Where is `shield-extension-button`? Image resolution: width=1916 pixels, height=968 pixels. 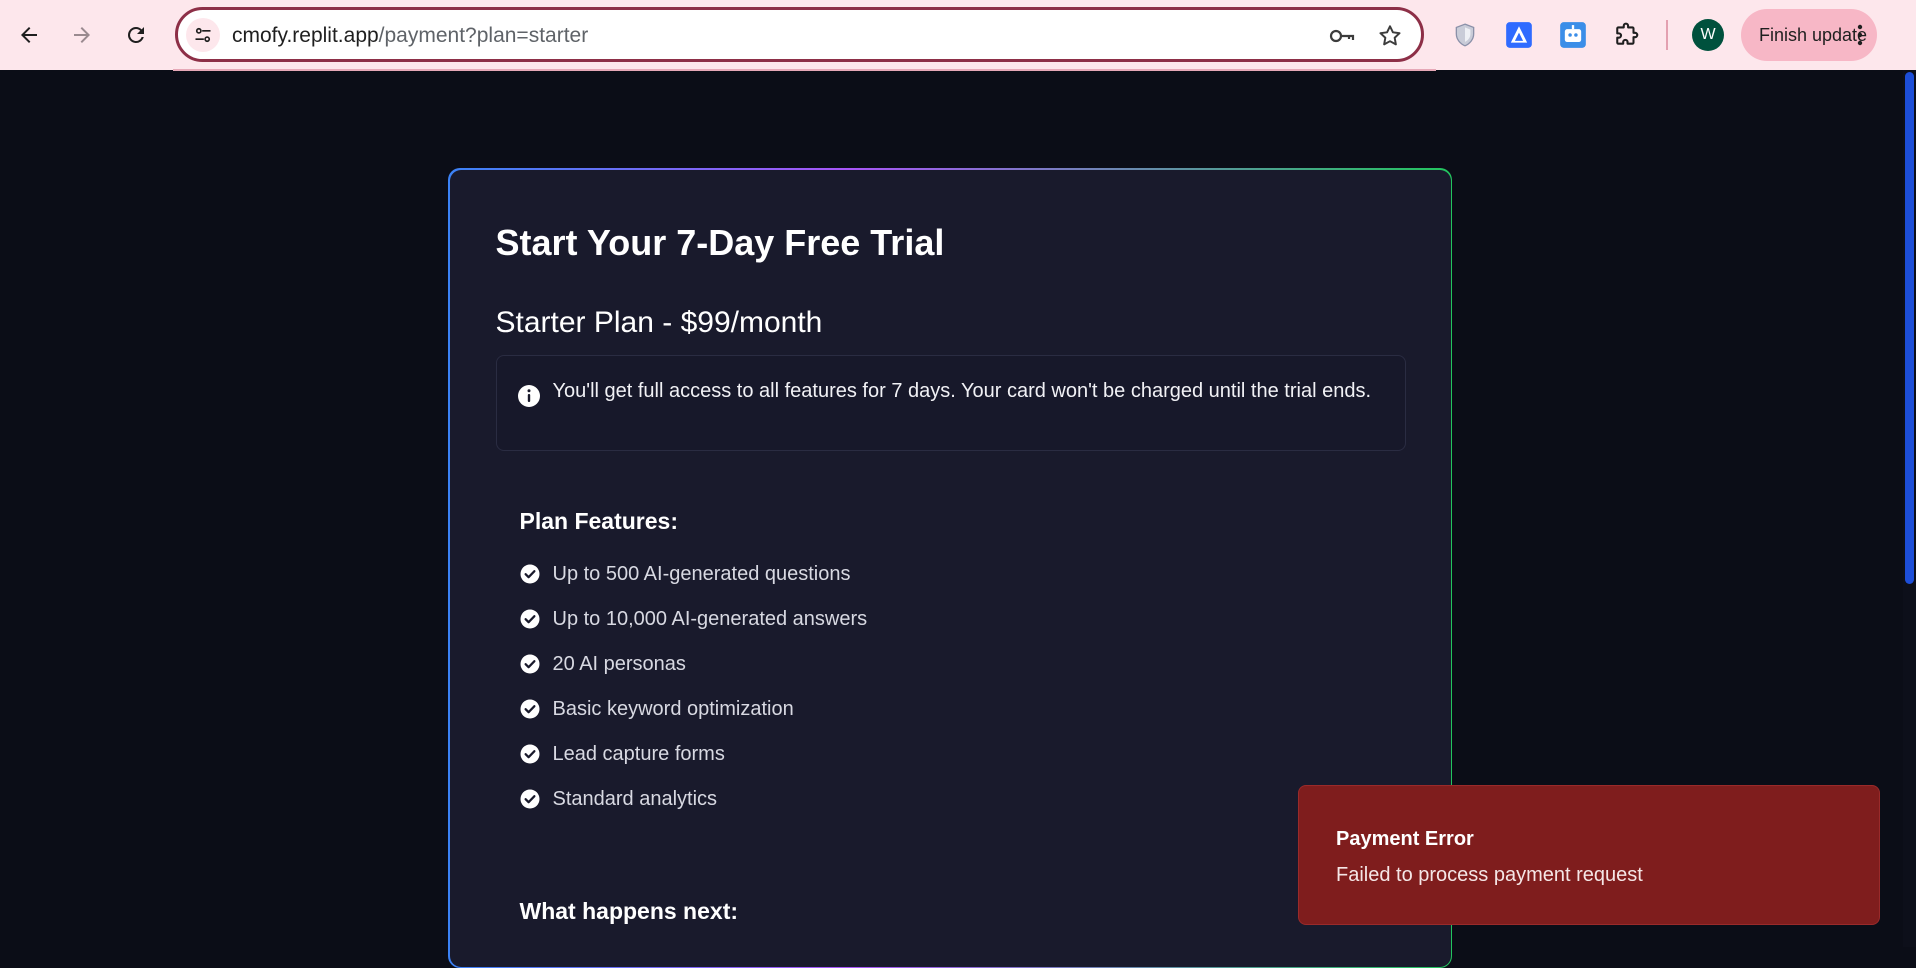 shield-extension-button is located at coordinates (1465, 35).